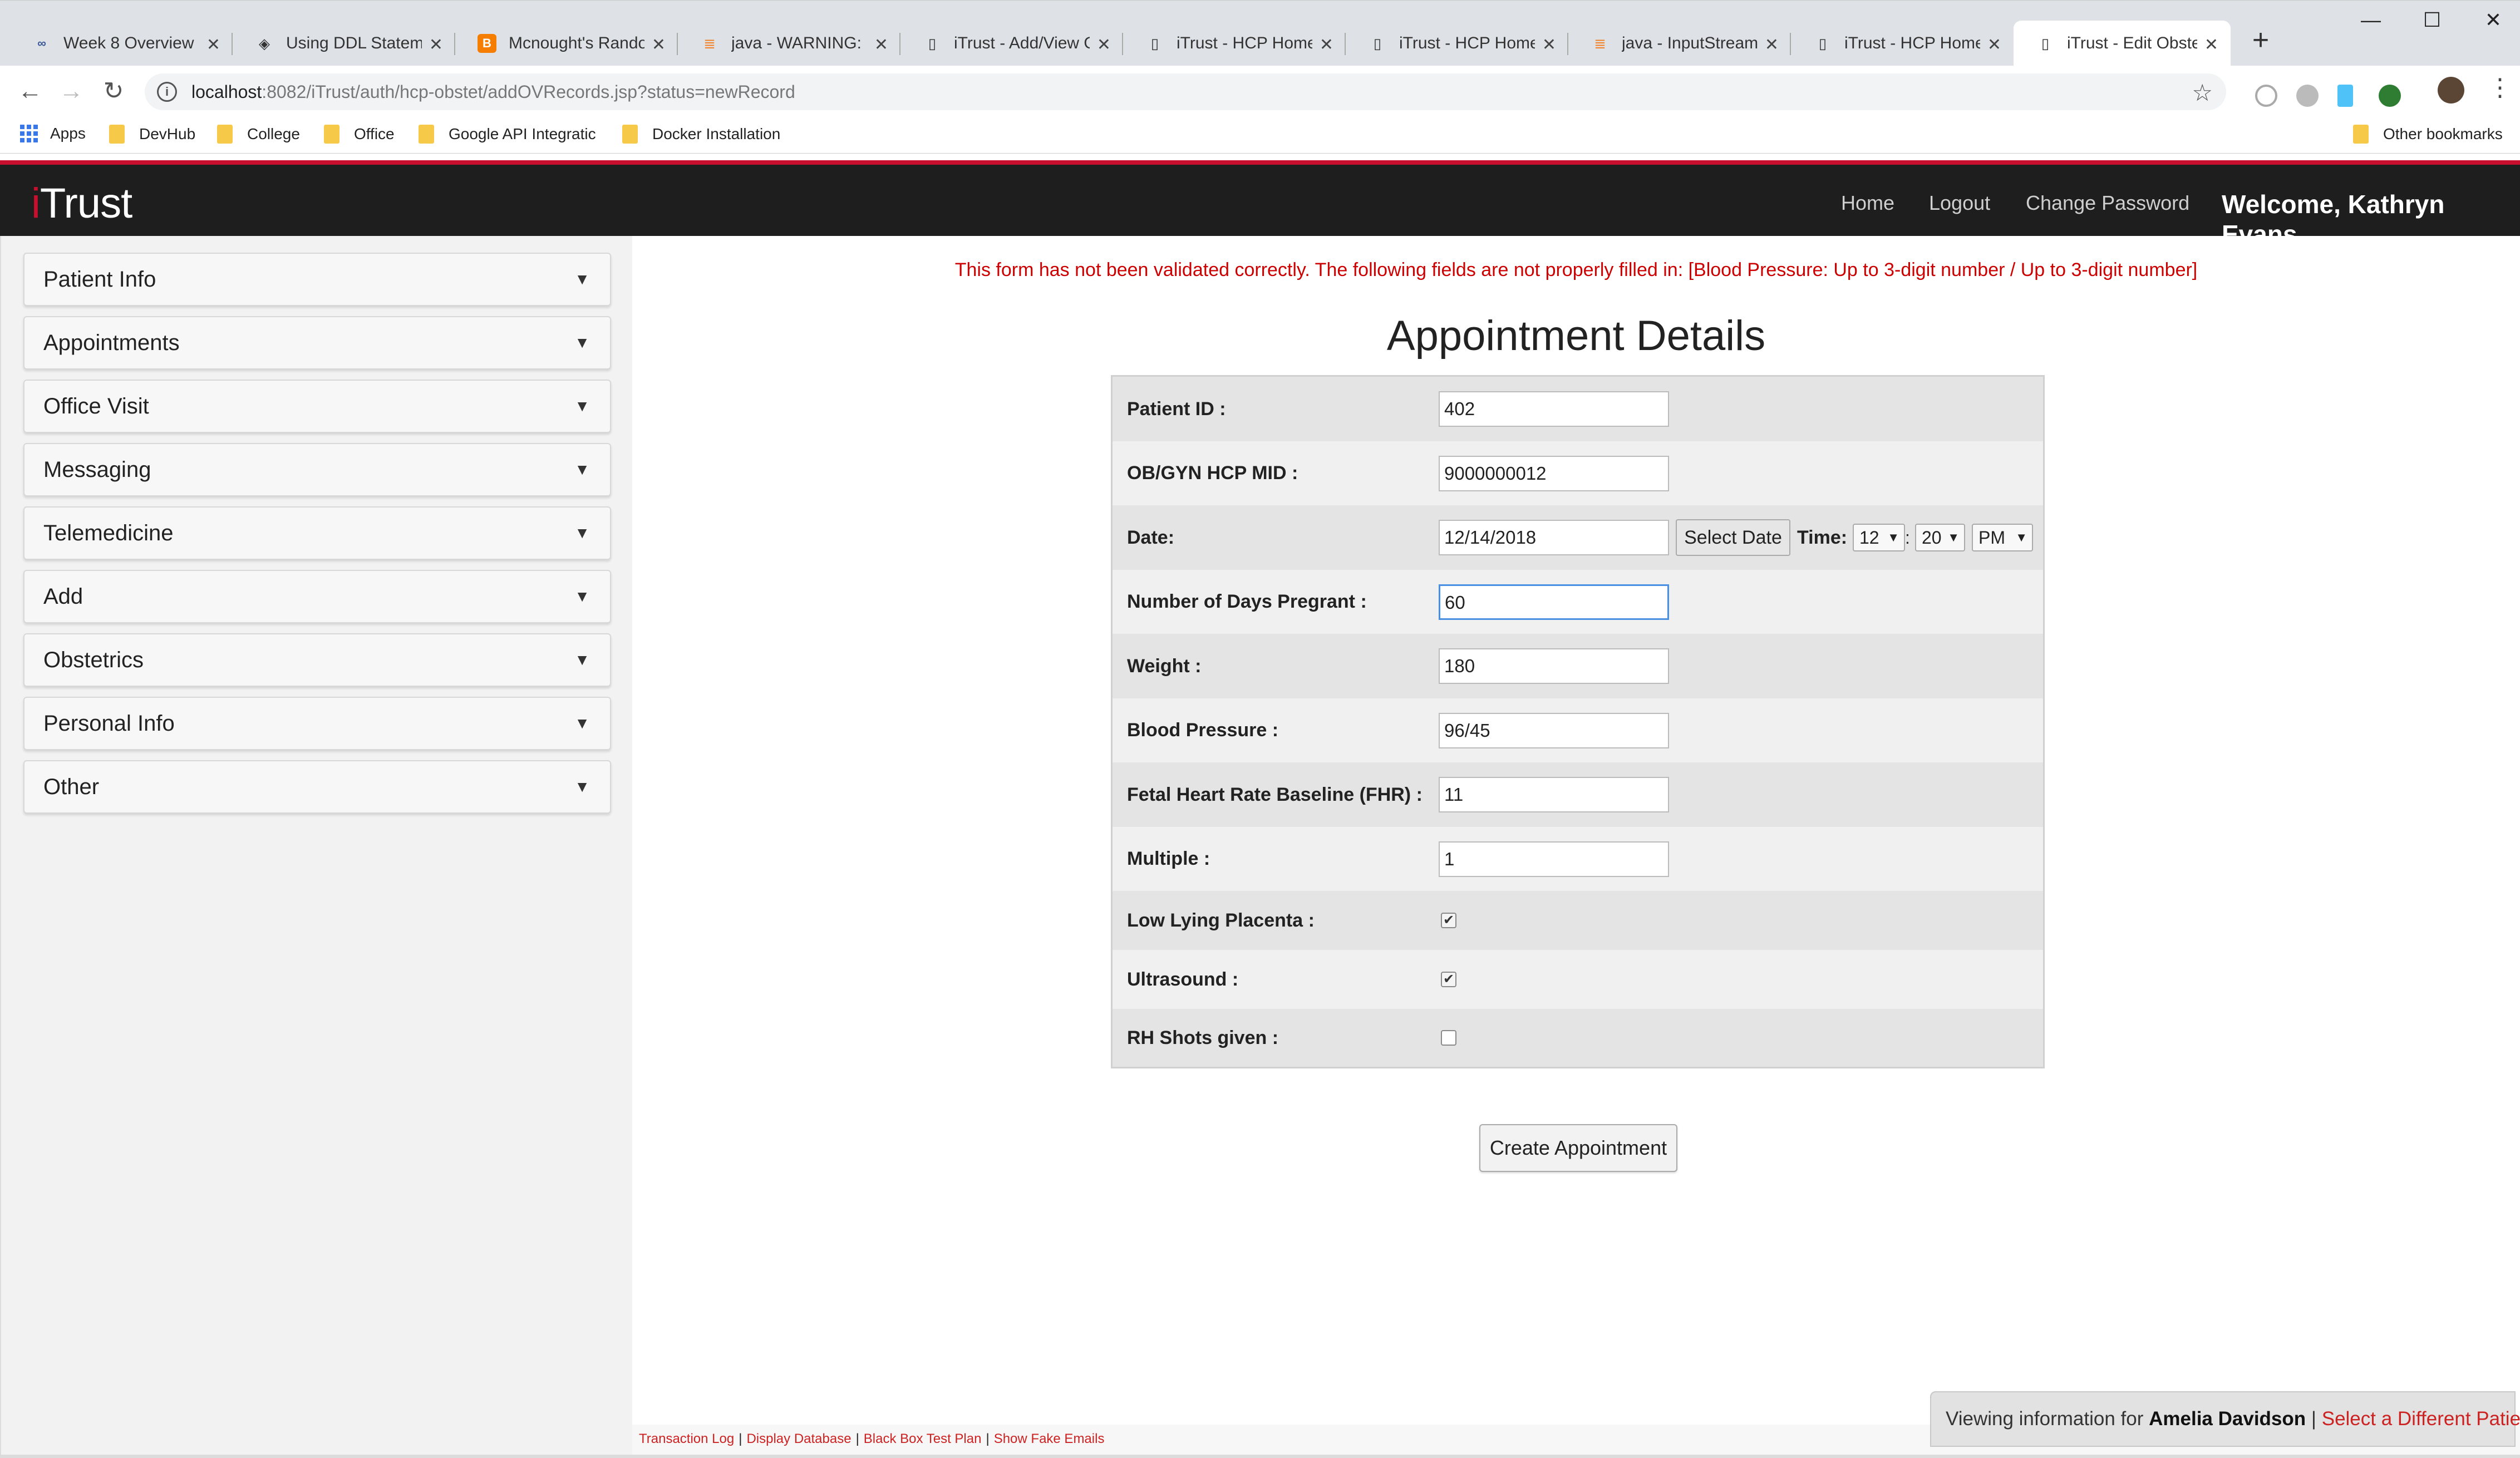 This screenshot has height=1458, width=2520. I want to click on fhr-input: 11, so click(1554, 794).